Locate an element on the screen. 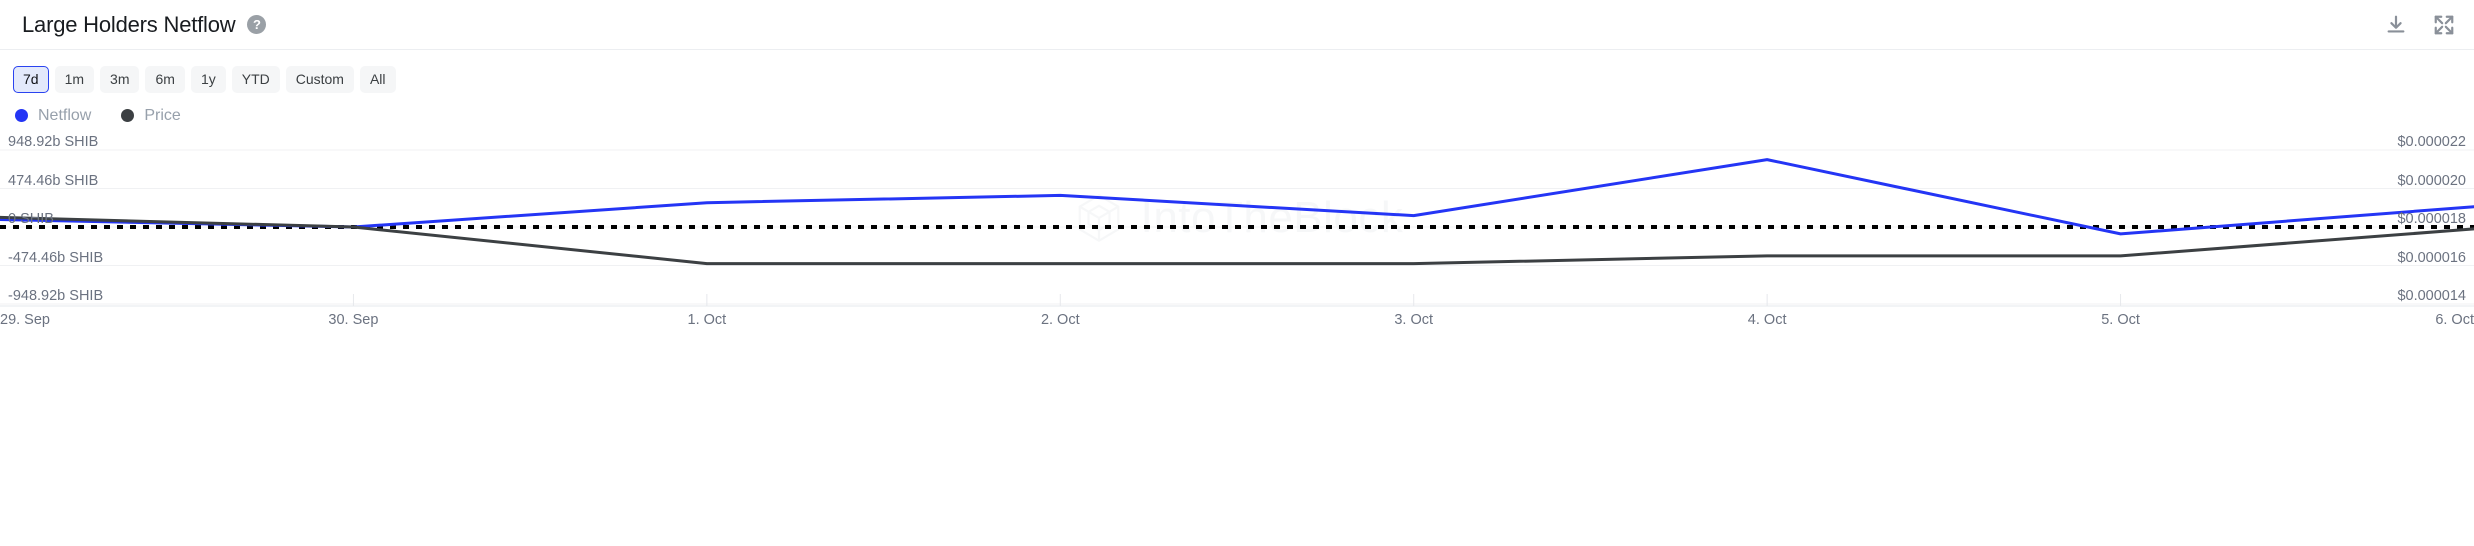 The width and height of the screenshot is (2474, 546). time-range-selector: 7d 1m 3m 6m 1y YTD Custom All is located at coordinates (1237, 72).